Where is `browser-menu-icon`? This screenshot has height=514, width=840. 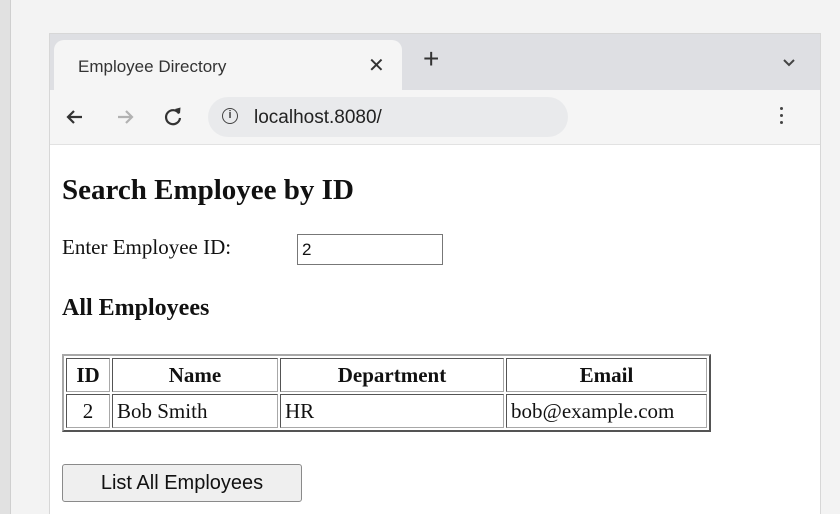
browser-menu-icon is located at coordinates (781, 117).